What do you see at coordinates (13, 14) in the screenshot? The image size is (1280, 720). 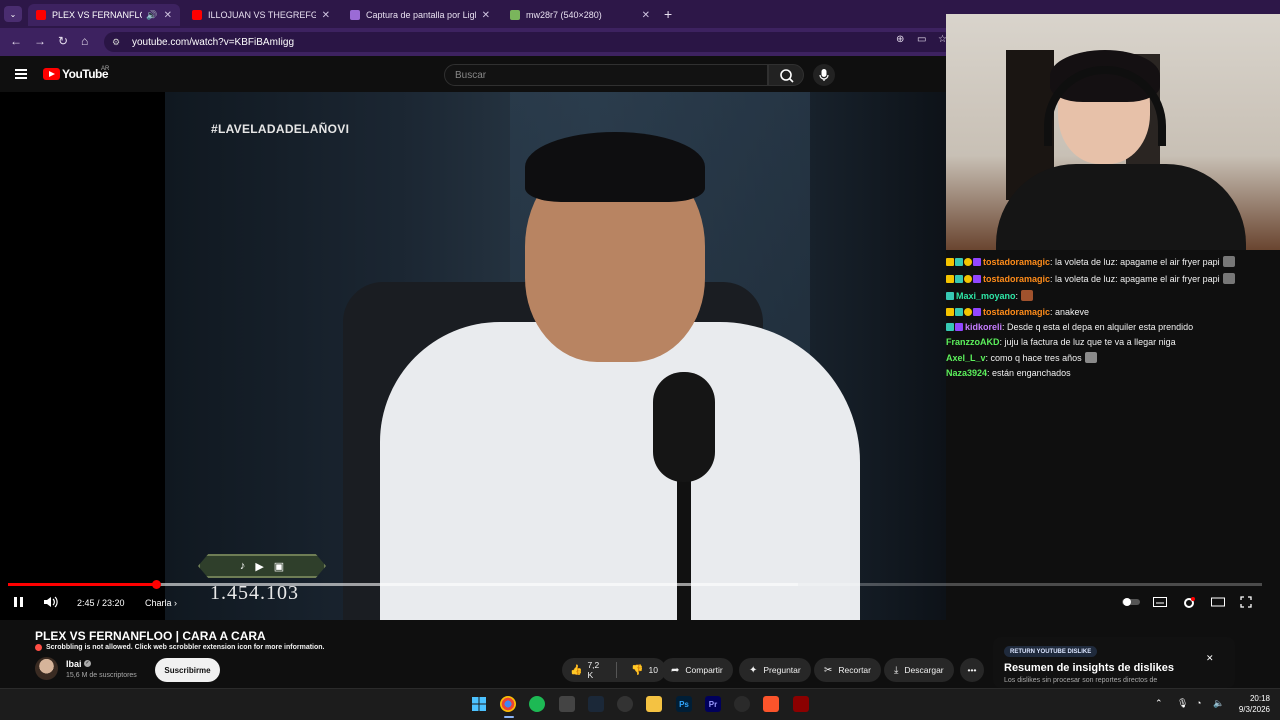 I see `tab-search-button: ⌄` at bounding box center [13, 14].